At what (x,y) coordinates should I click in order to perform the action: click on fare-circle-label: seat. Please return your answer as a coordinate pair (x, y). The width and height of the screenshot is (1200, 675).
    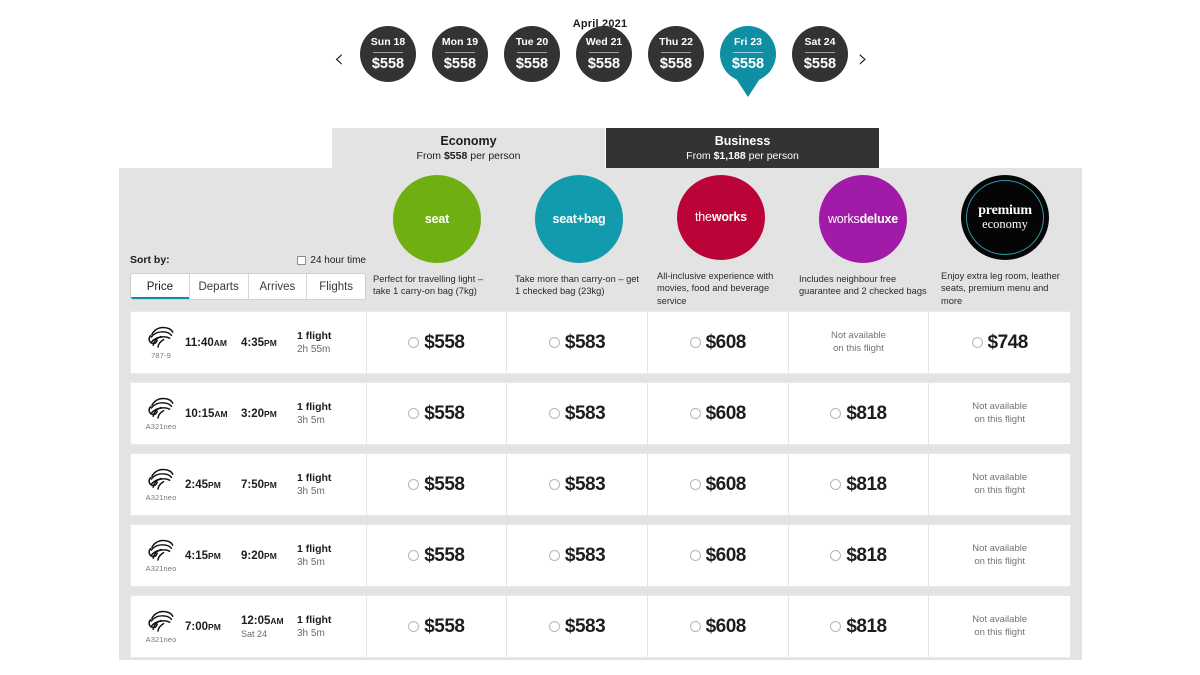
    Looking at the image, I should click on (437, 219).